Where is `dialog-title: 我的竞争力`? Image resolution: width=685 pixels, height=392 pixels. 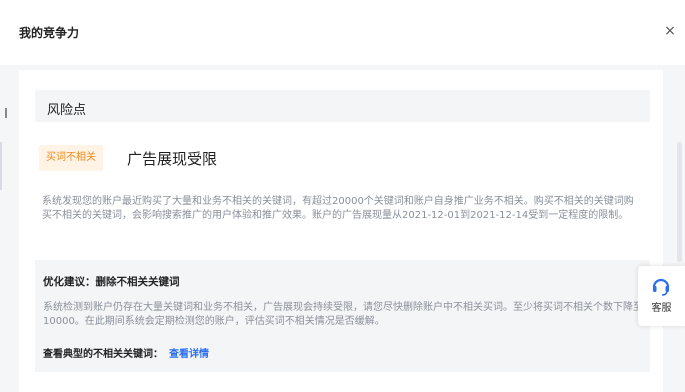
dialog-title: 我的竞争力 is located at coordinates (49, 33).